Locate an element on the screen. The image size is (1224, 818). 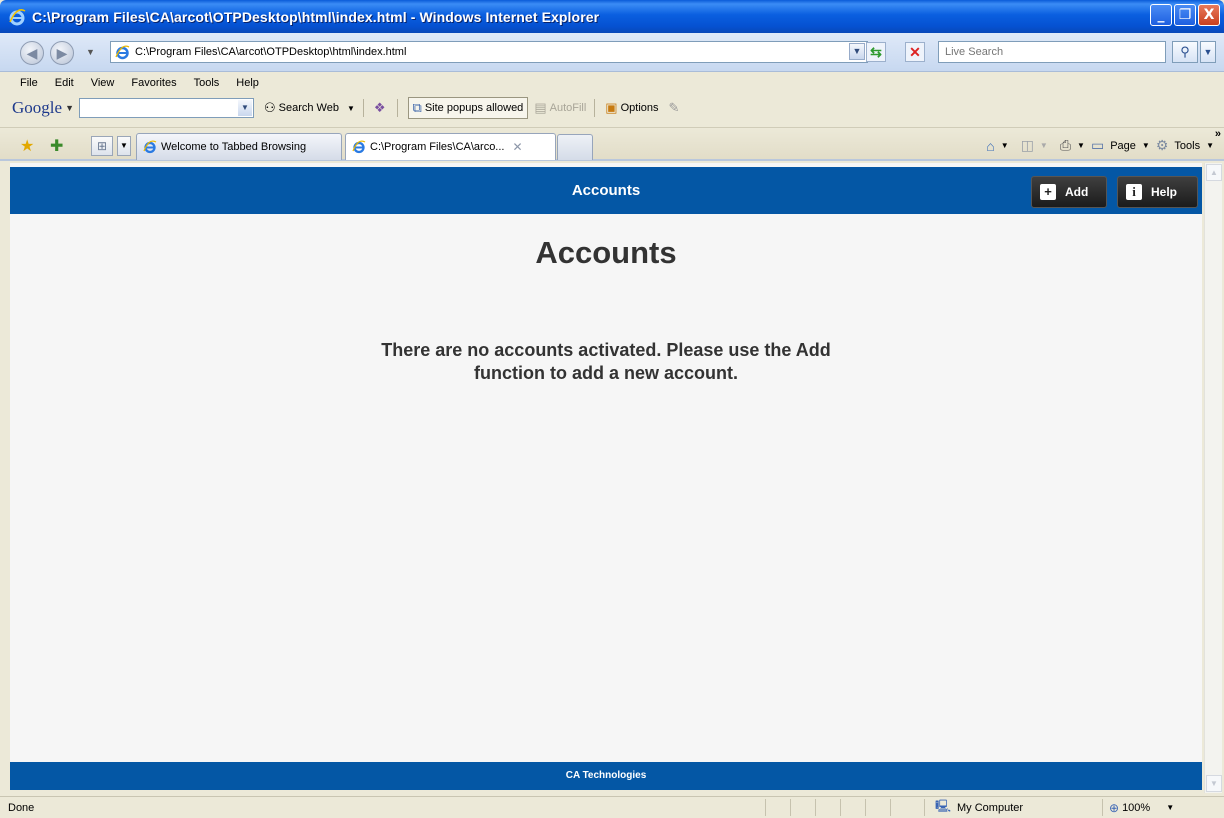
info-icon: i is located at coordinates (1134, 192).